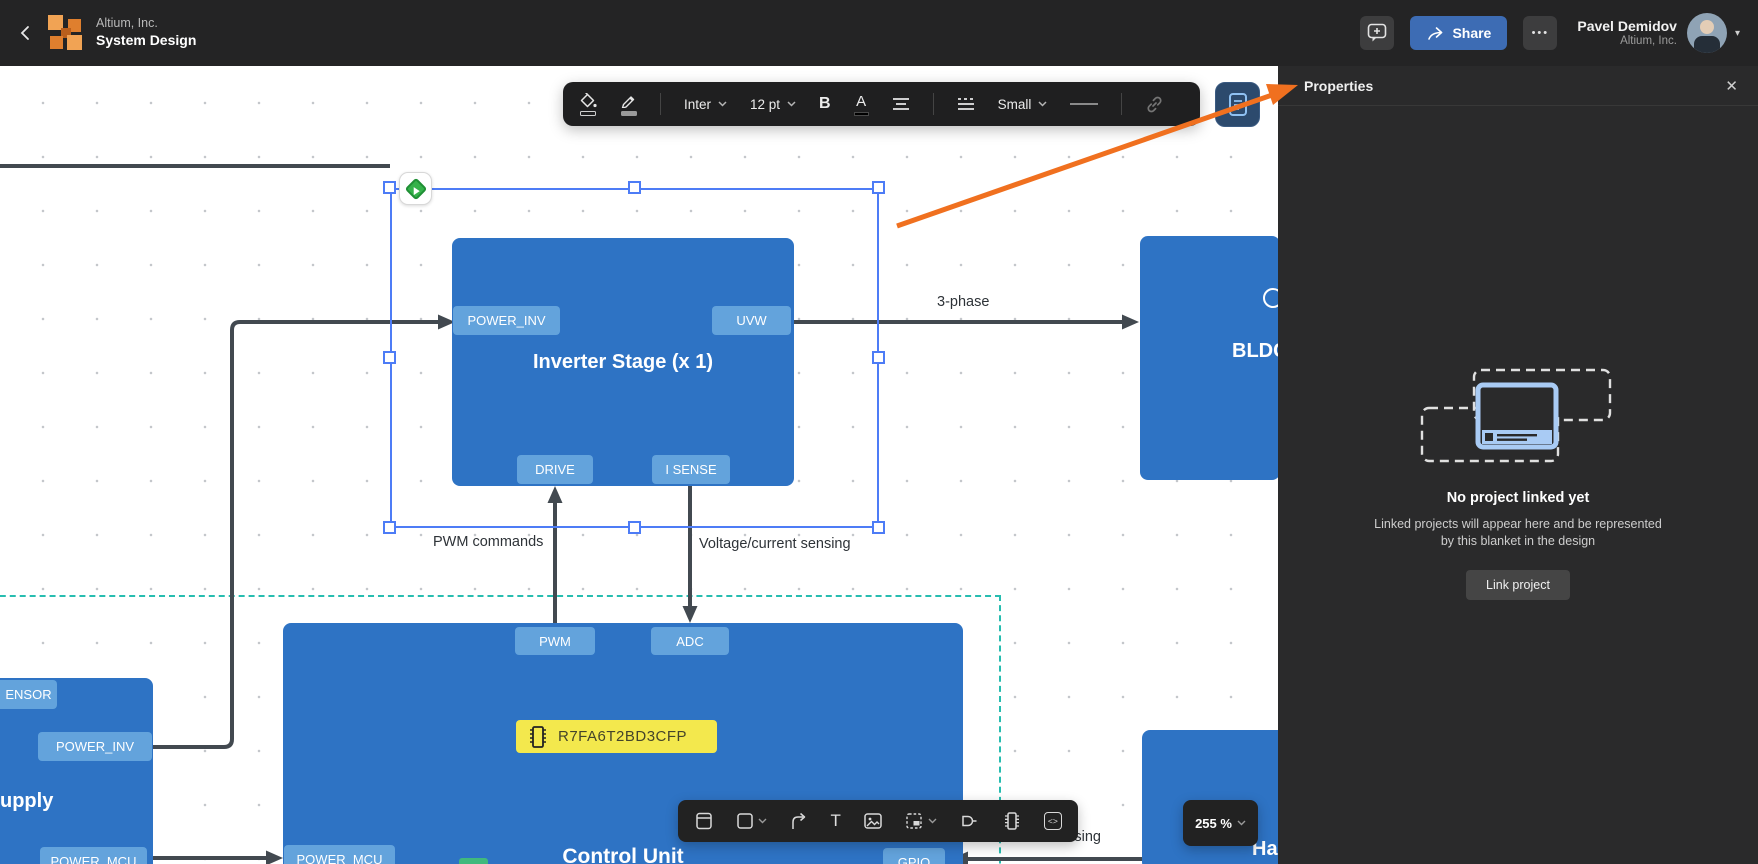 This screenshot has width=1758, height=864. I want to click on user-name: Pavel Demidov, so click(1627, 25).